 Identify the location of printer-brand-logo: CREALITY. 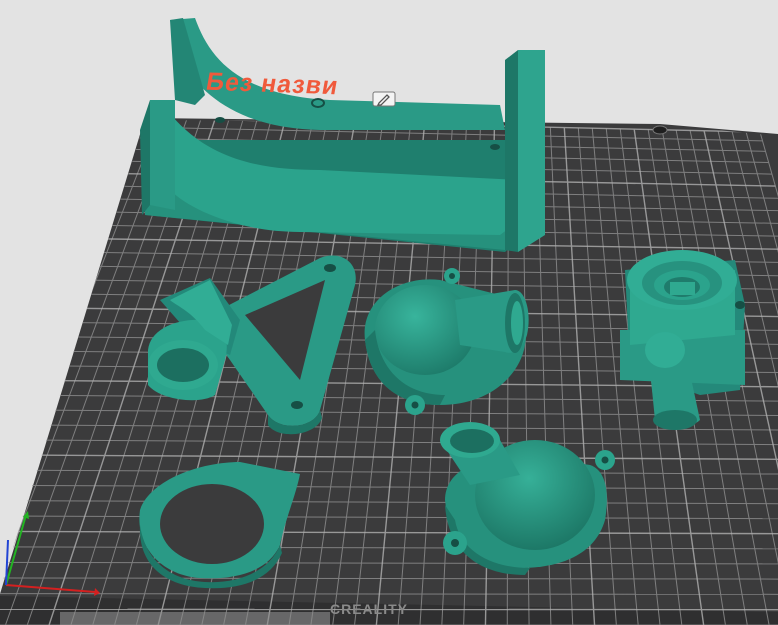
(369, 609).